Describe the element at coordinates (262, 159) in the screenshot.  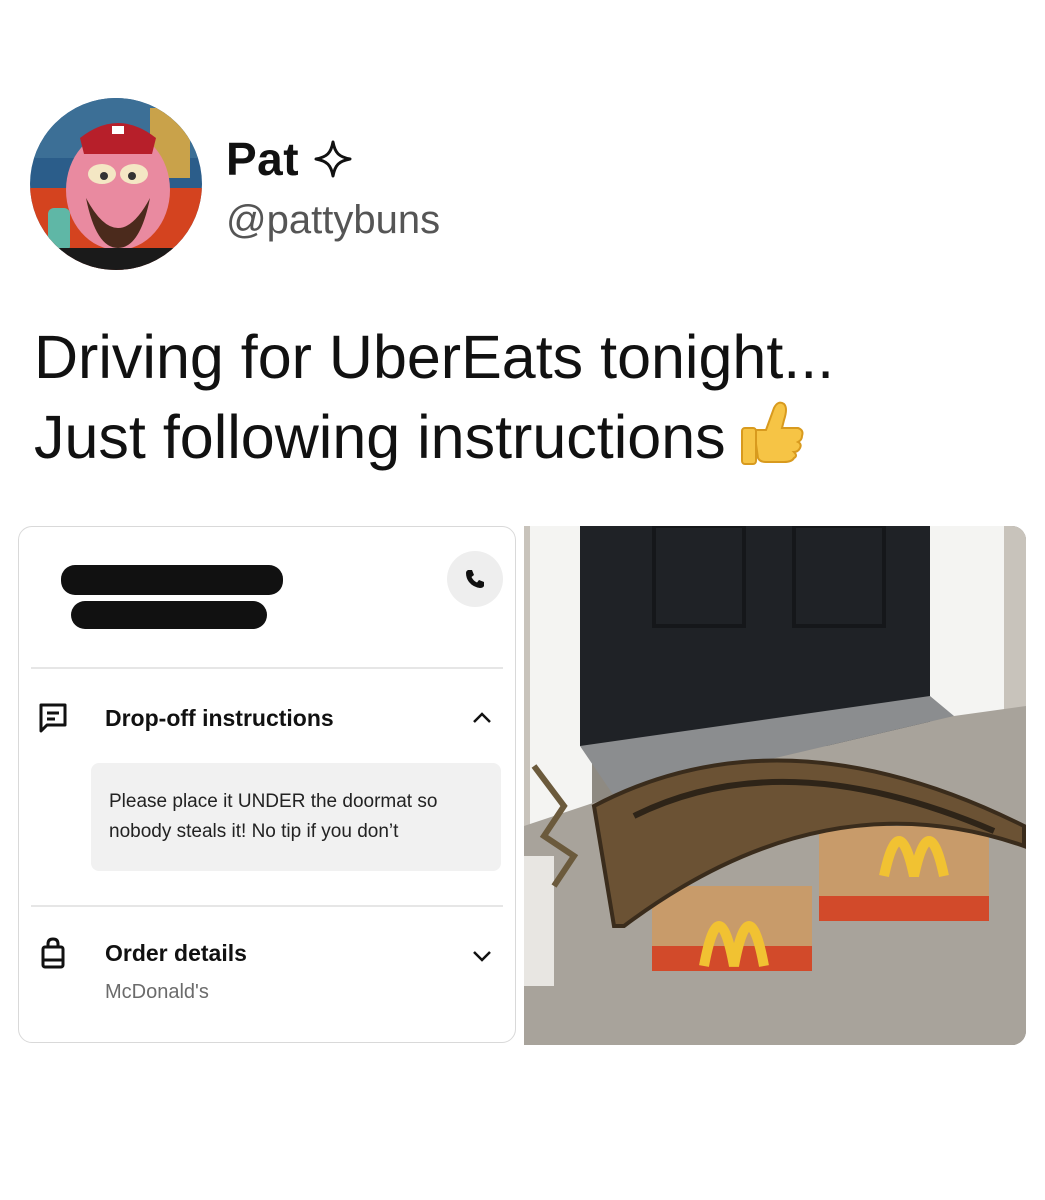
I see `display-name: Pat` at that location.